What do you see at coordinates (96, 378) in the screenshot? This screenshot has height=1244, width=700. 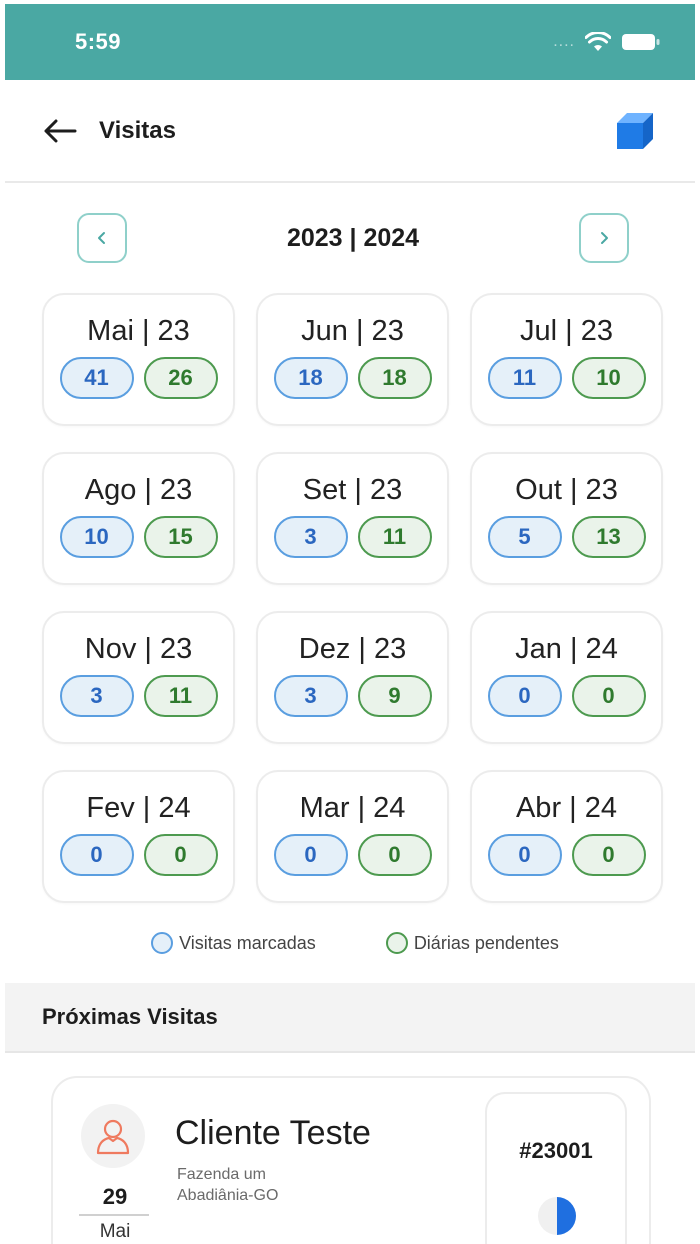 I see `scheduled-visits-count: 41` at bounding box center [96, 378].